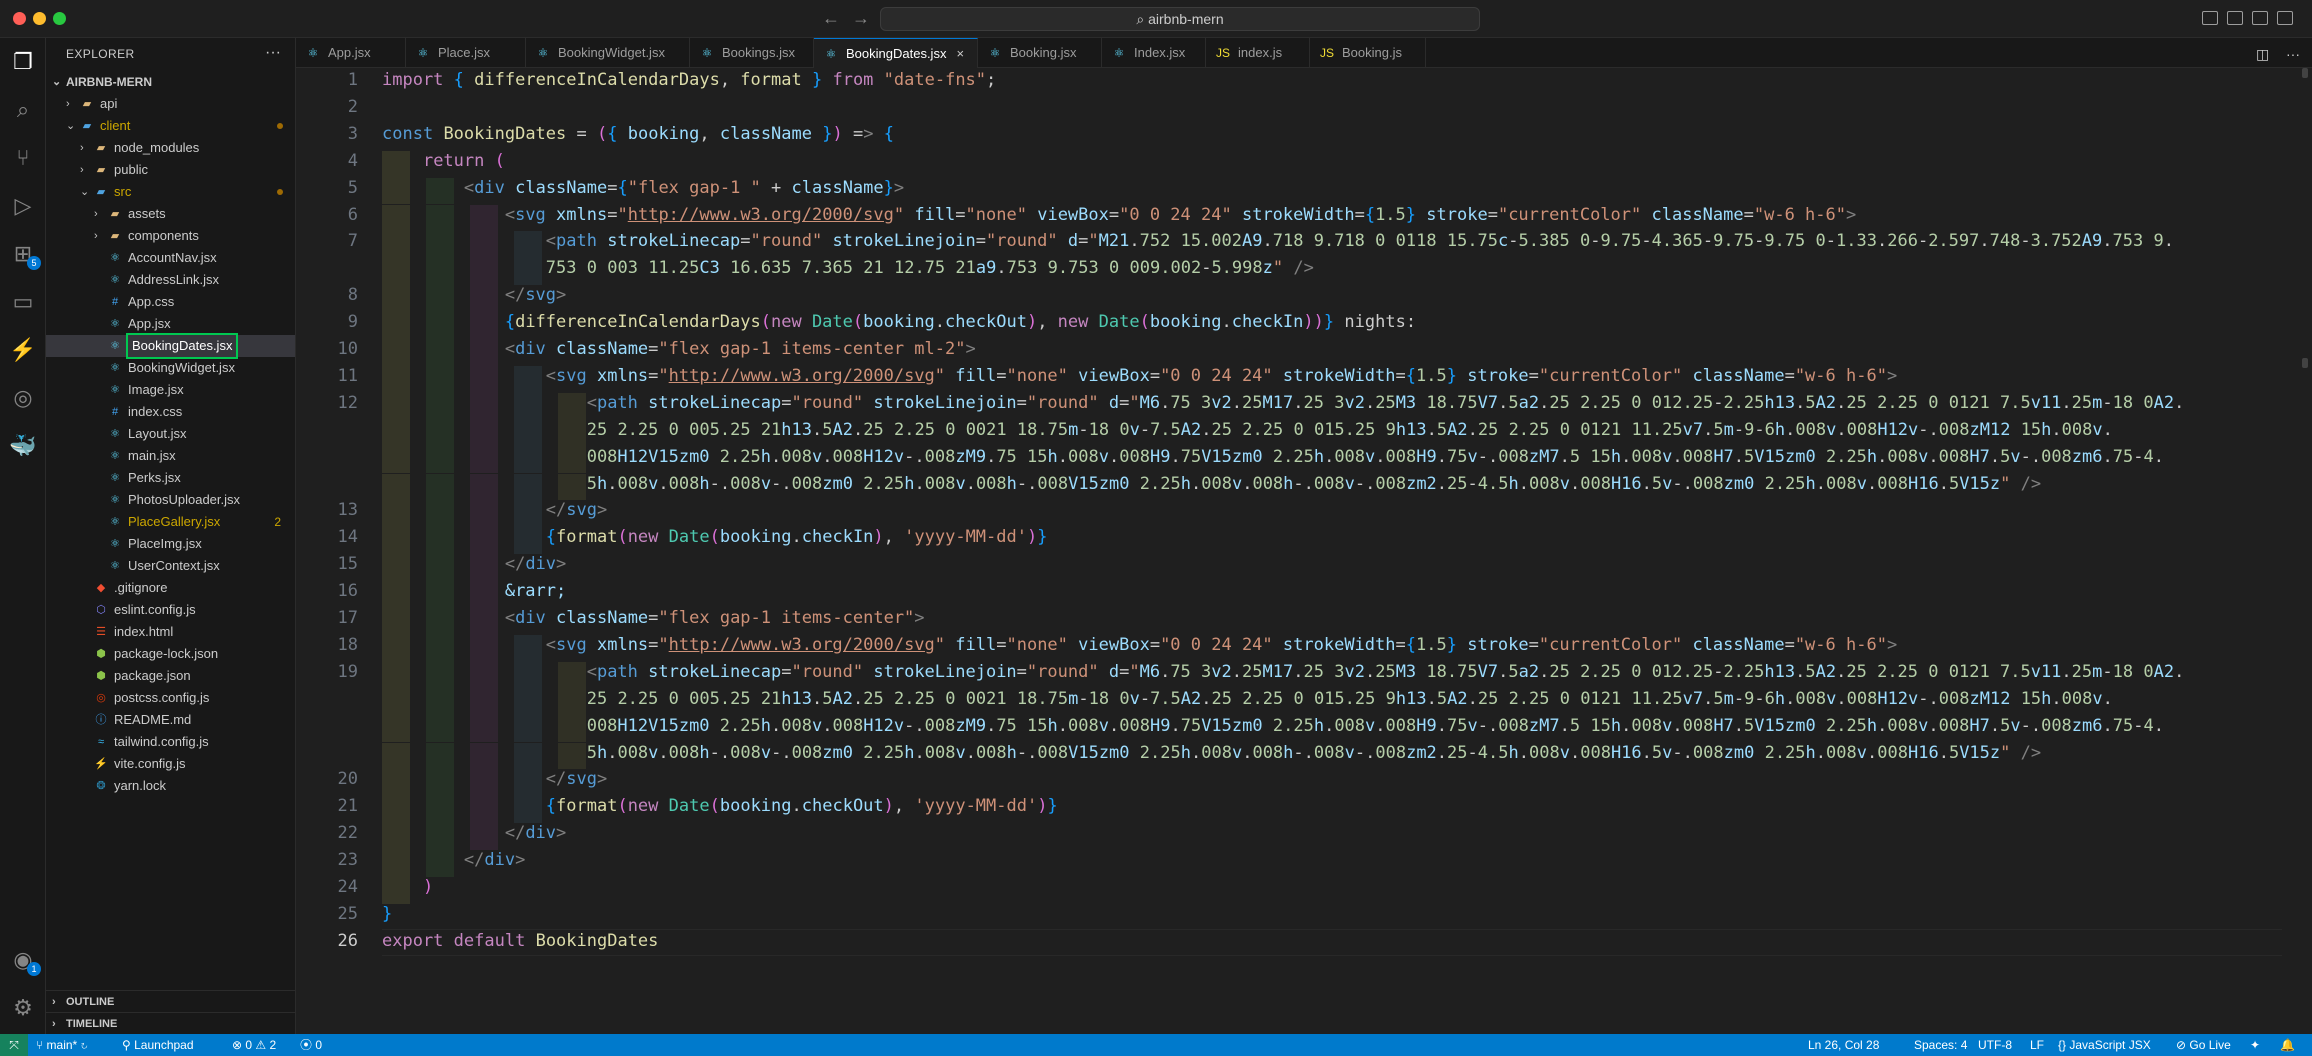  I want to click on run-debug-icon: ▷, so click(23, 206).